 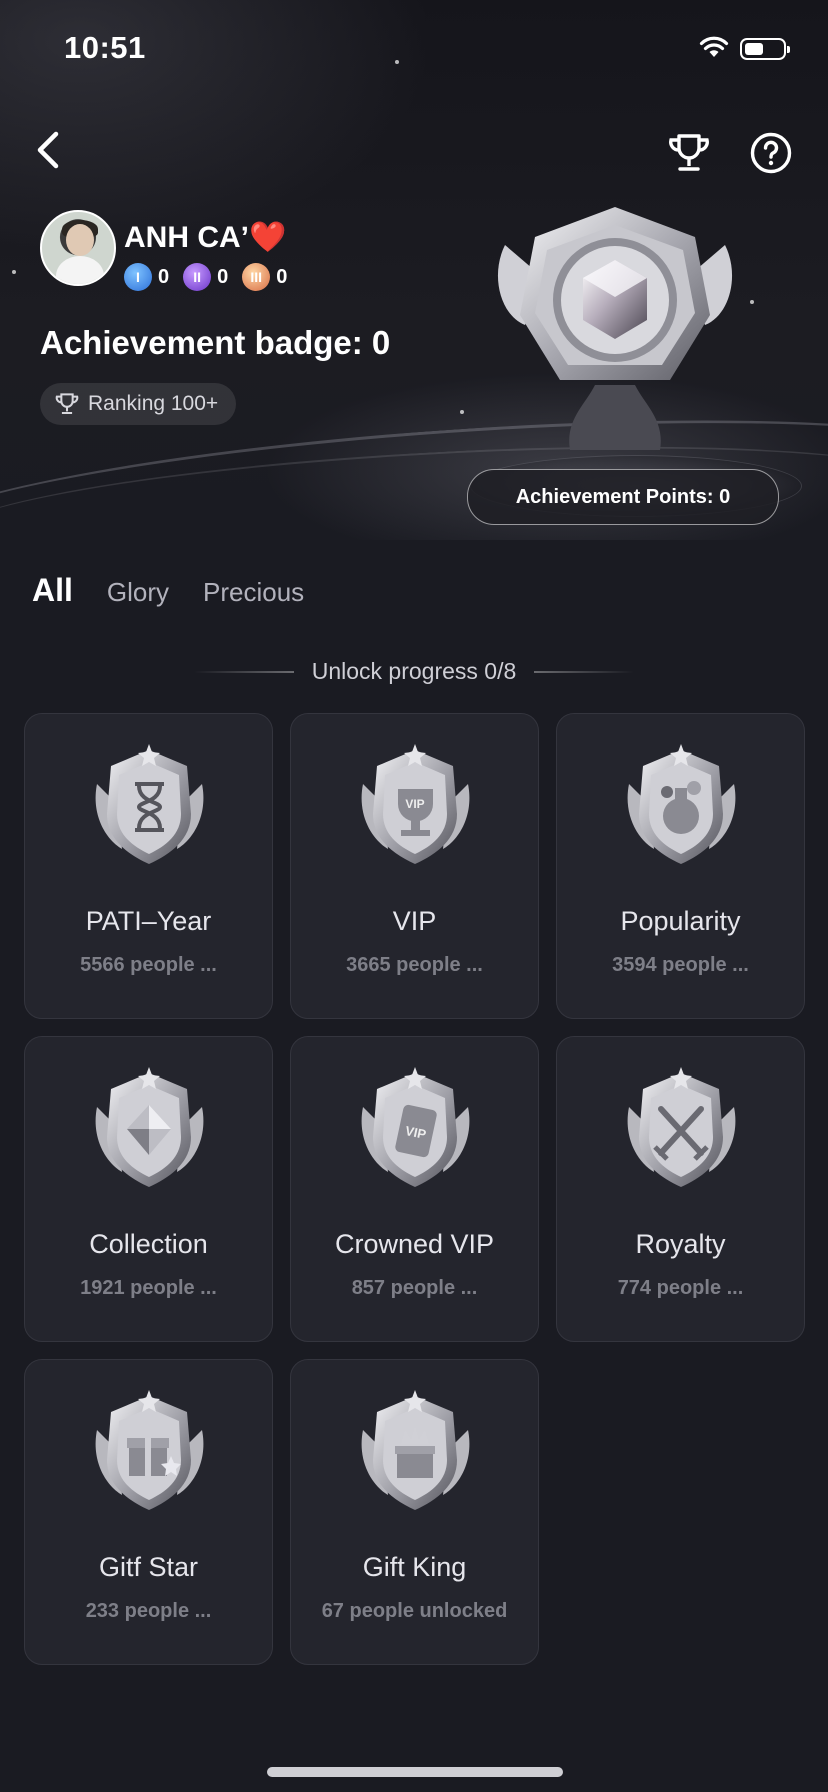 I want to click on help-icon, so click(x=771, y=153).